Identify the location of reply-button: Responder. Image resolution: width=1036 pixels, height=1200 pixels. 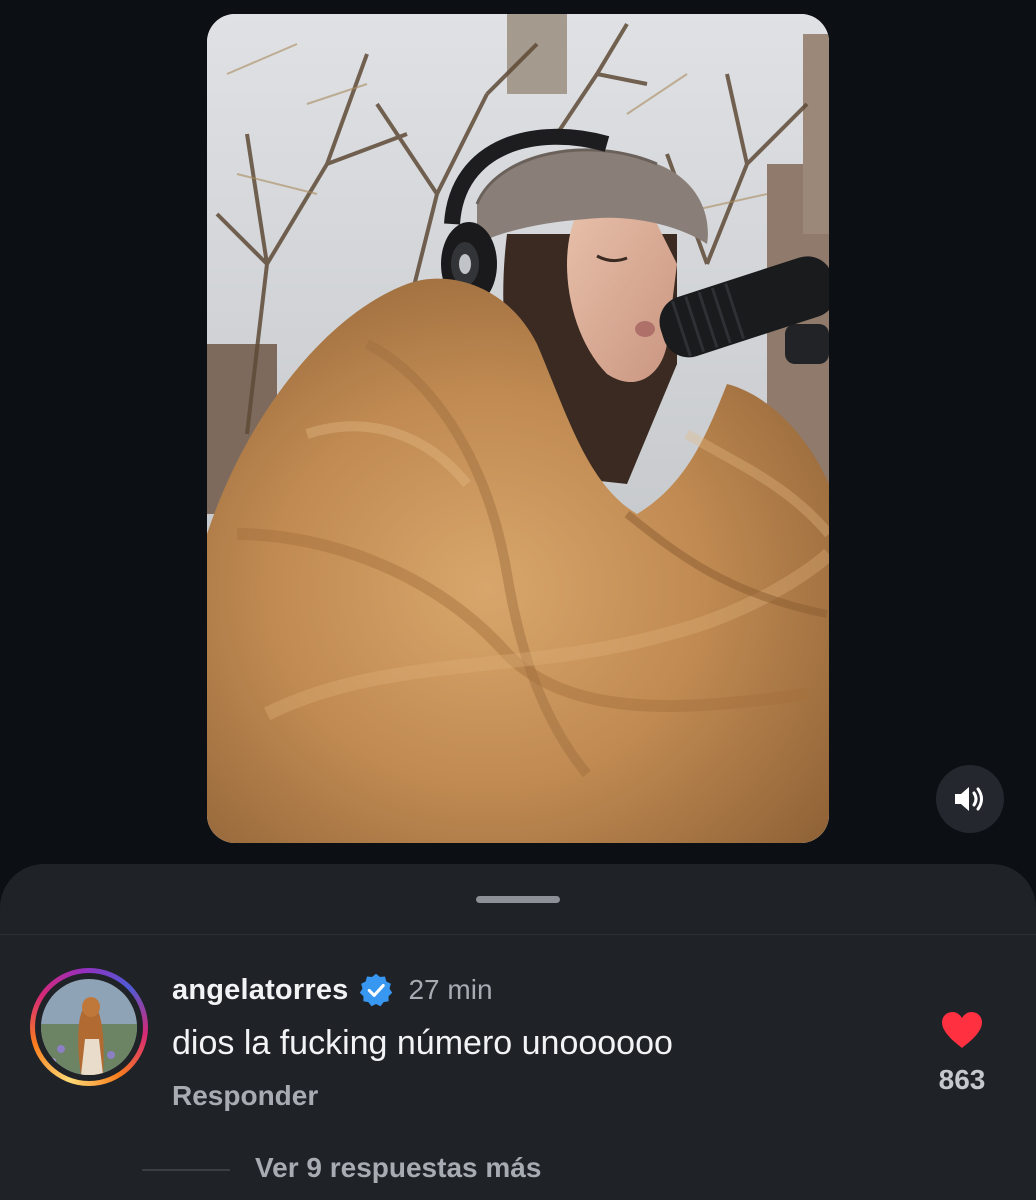
(245, 1096).